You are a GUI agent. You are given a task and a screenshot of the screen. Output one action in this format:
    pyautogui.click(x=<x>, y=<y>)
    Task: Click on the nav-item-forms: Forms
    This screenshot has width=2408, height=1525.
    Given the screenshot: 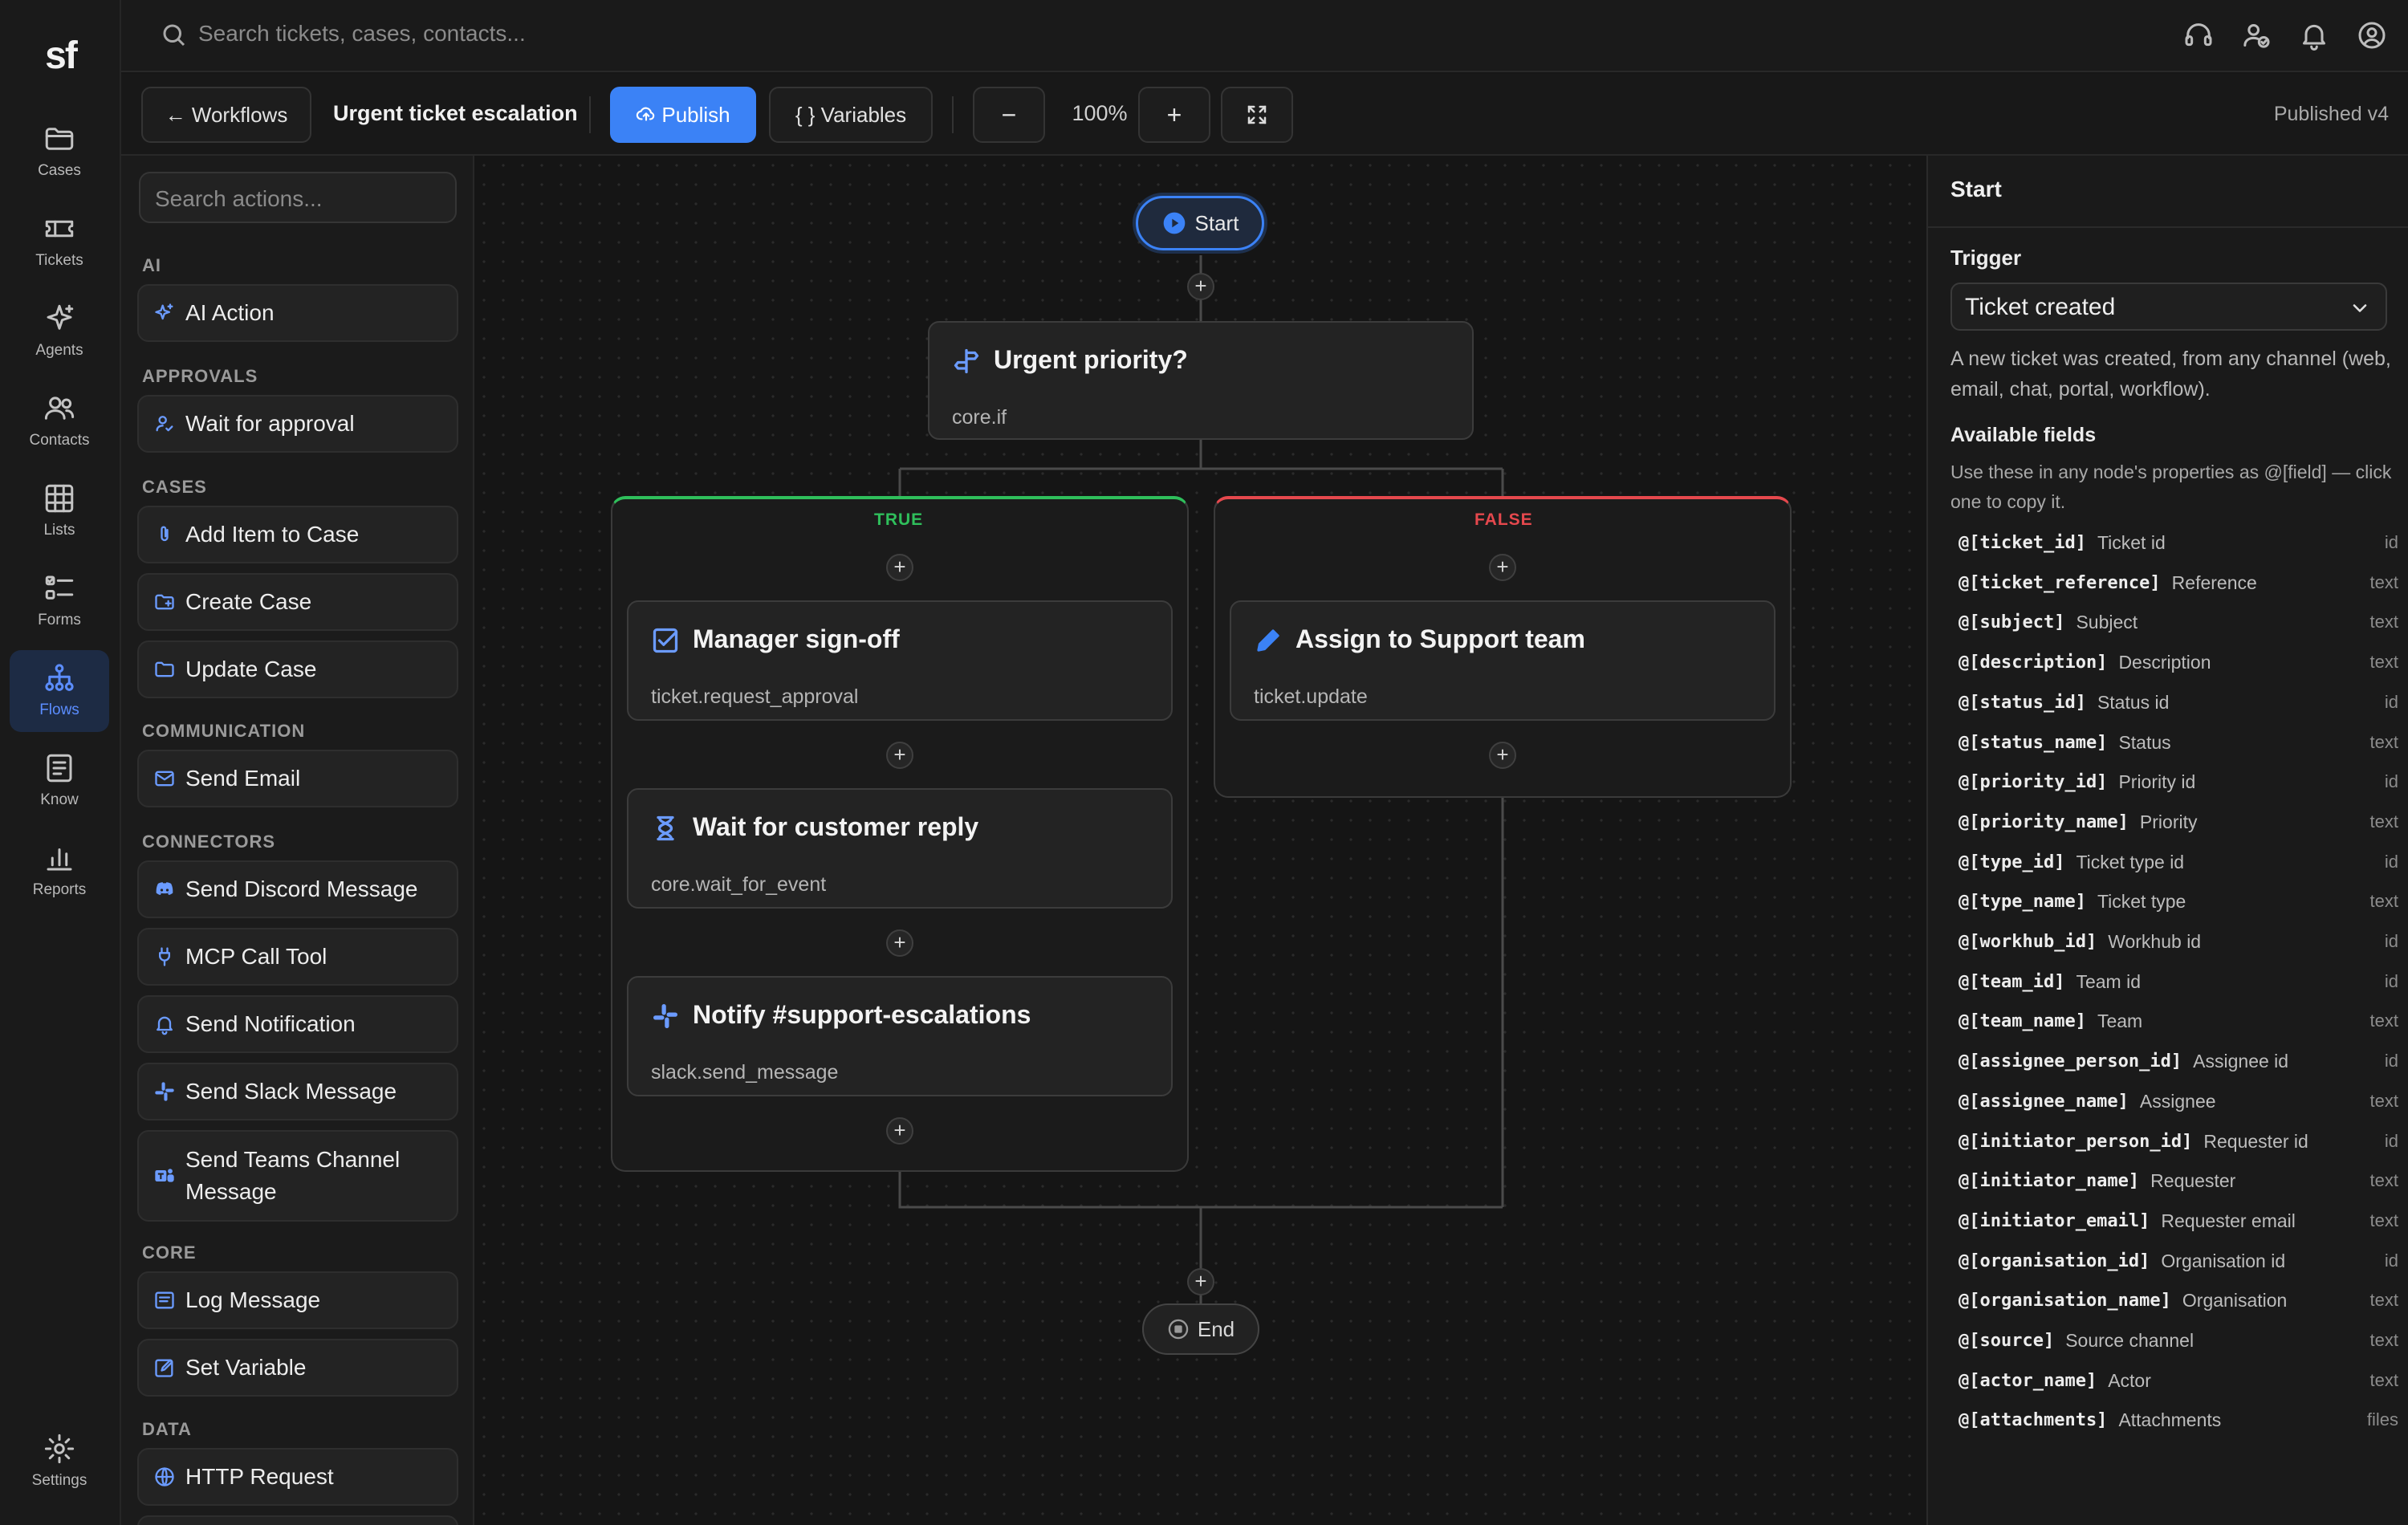 What is the action you would take?
    pyautogui.click(x=59, y=601)
    